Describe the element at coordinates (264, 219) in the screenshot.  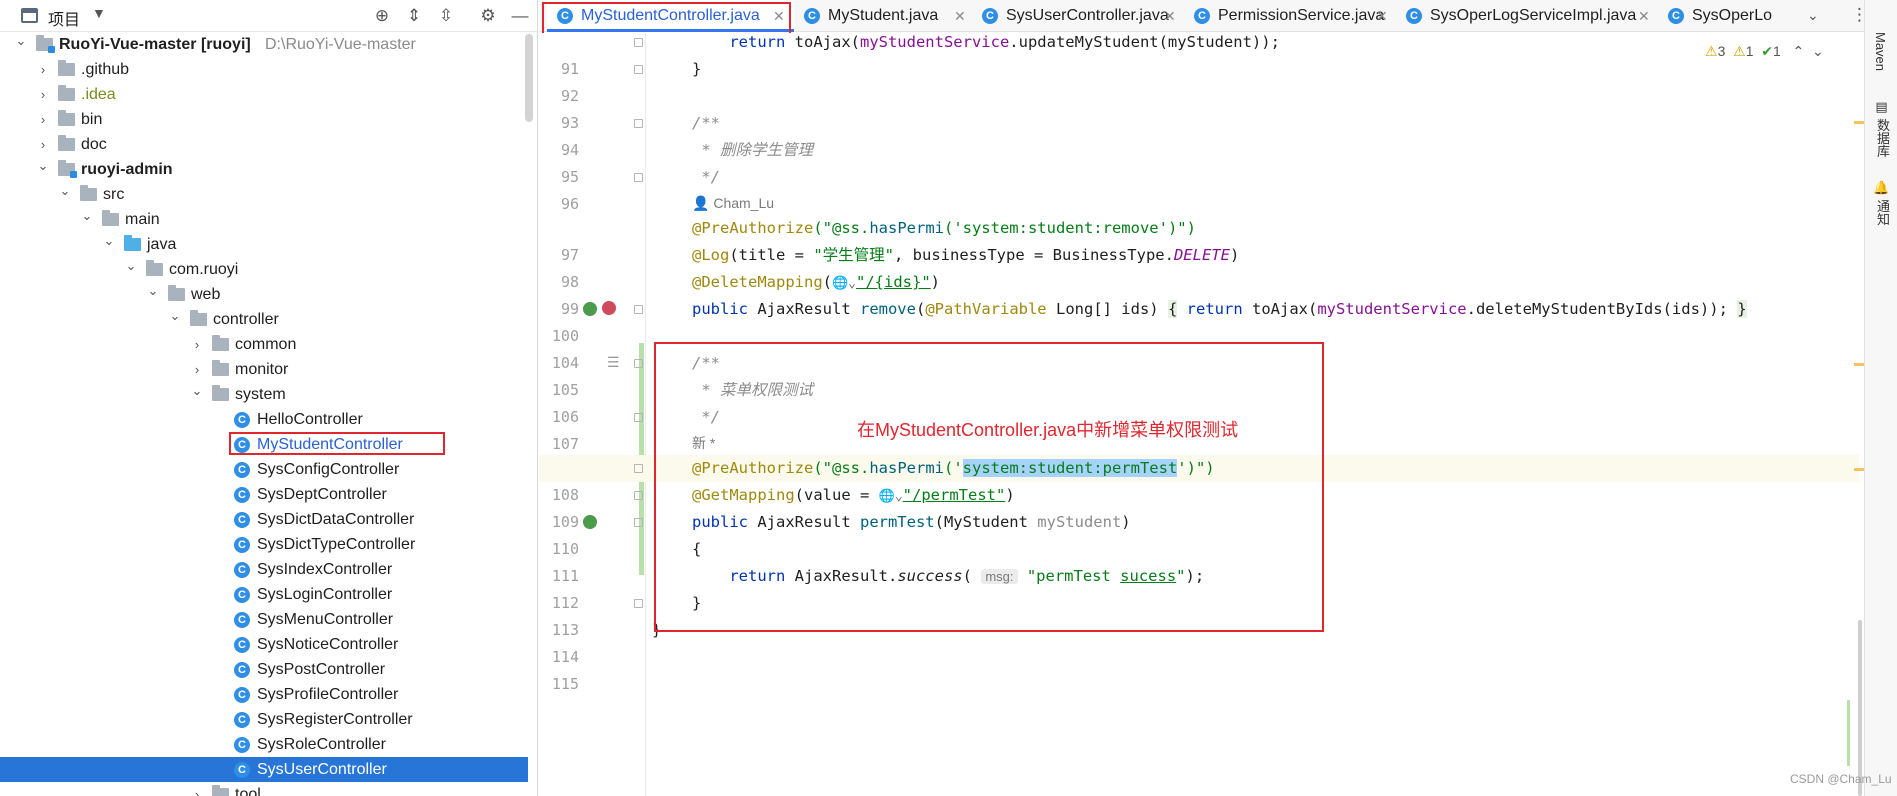
I see `tree-item: ⌄ main` at that location.